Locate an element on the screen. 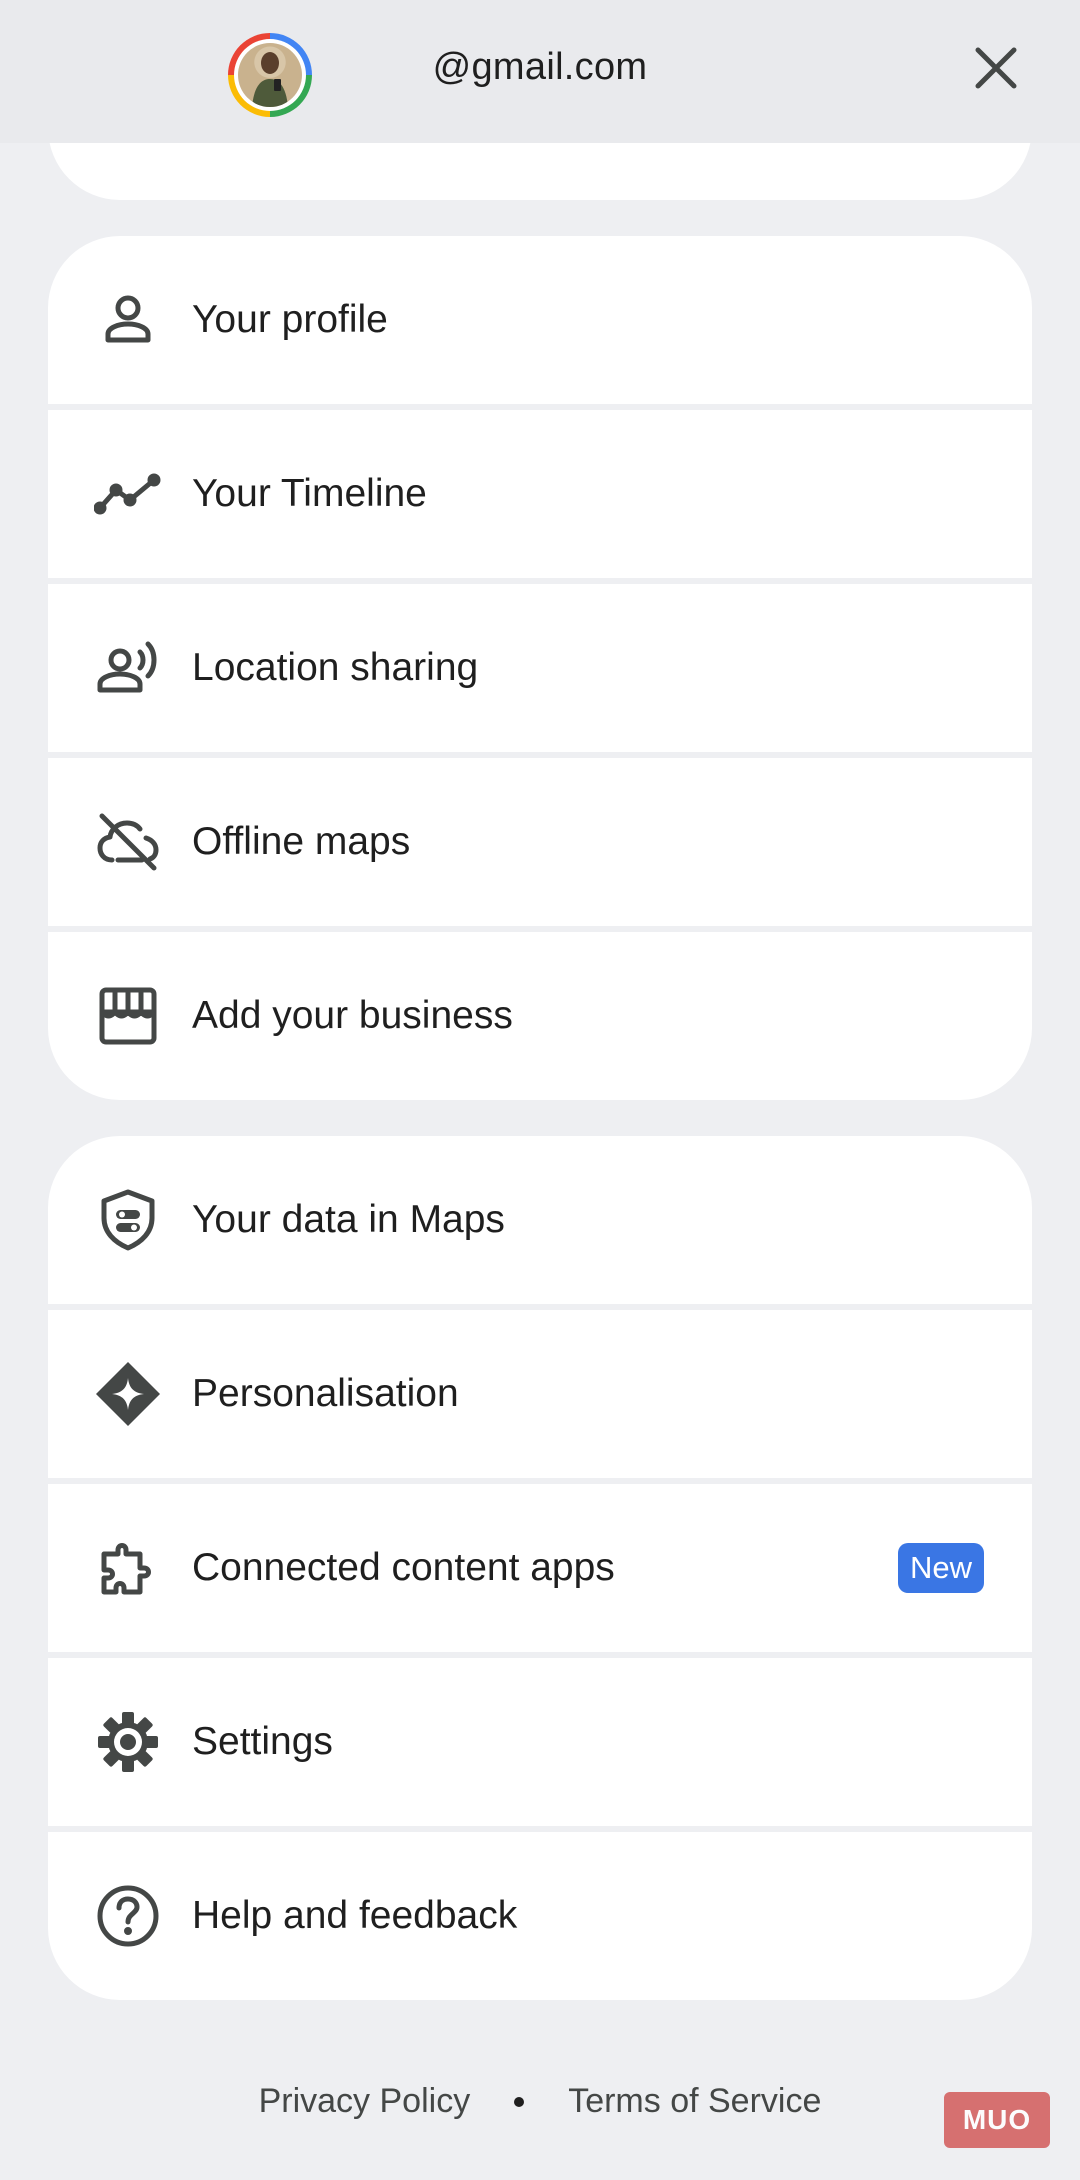  menu-item-personalisation: Personalisation is located at coordinates (540, 1394).